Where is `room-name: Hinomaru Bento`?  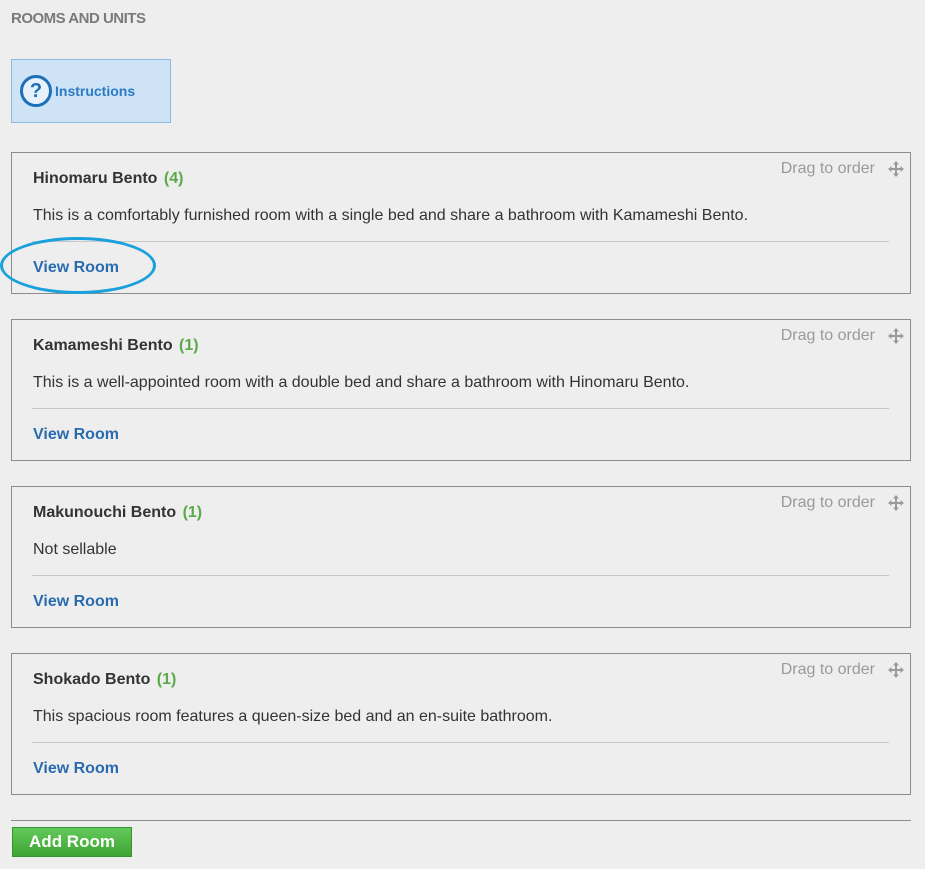 room-name: Hinomaru Bento is located at coordinates (95, 178).